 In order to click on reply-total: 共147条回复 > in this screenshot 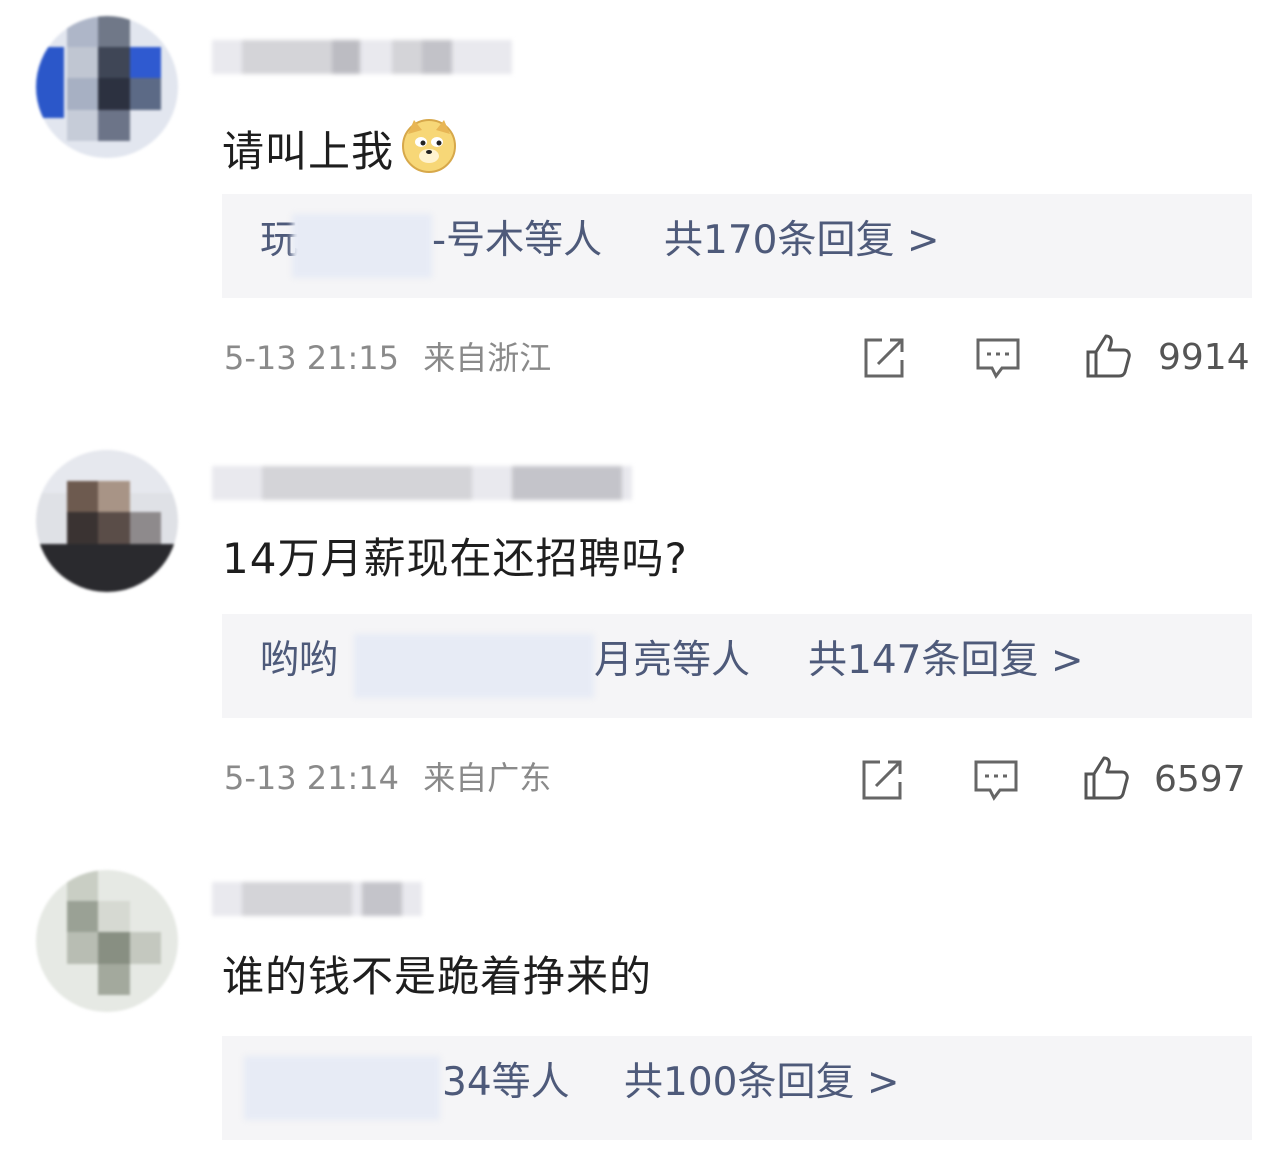, I will do `click(946, 660)`.